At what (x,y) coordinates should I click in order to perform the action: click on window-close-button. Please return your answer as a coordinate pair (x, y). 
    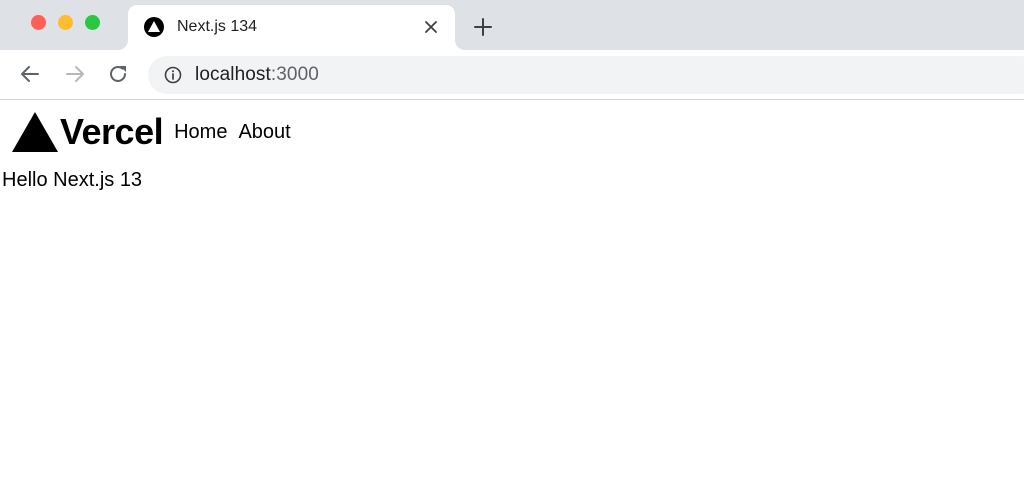
    Looking at the image, I should click on (38, 22).